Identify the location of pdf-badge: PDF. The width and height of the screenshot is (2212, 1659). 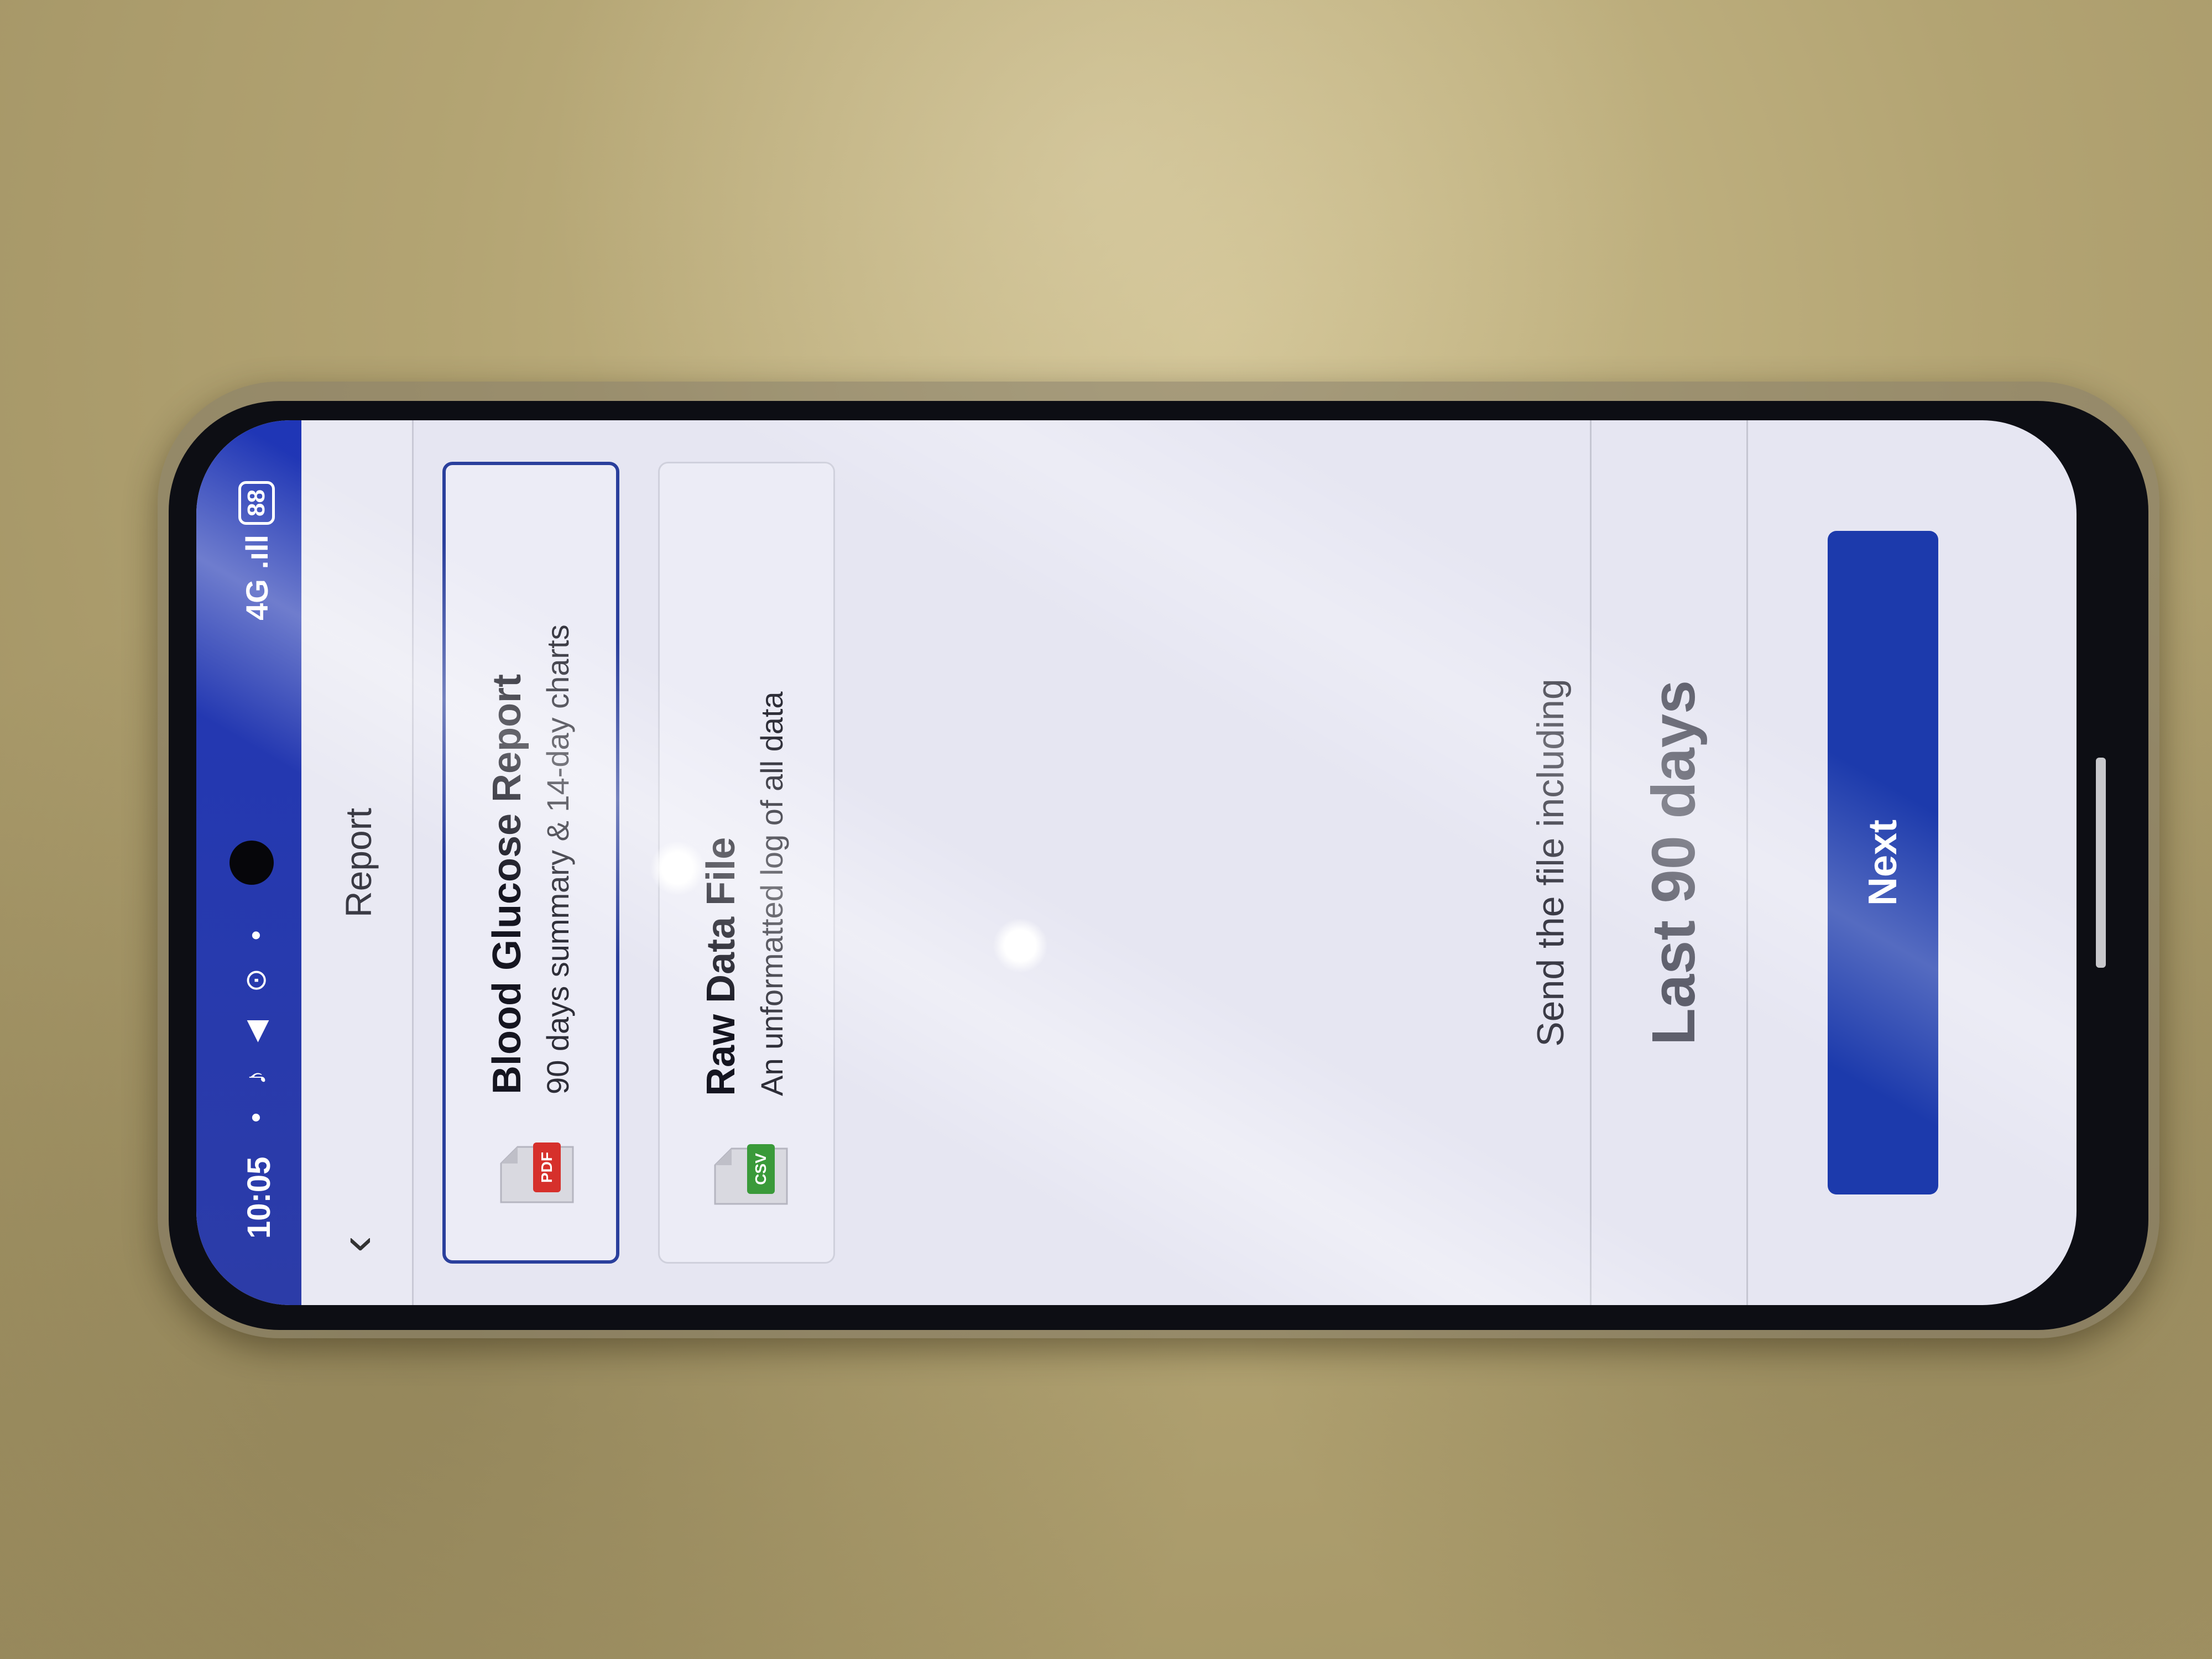
(546, 1168).